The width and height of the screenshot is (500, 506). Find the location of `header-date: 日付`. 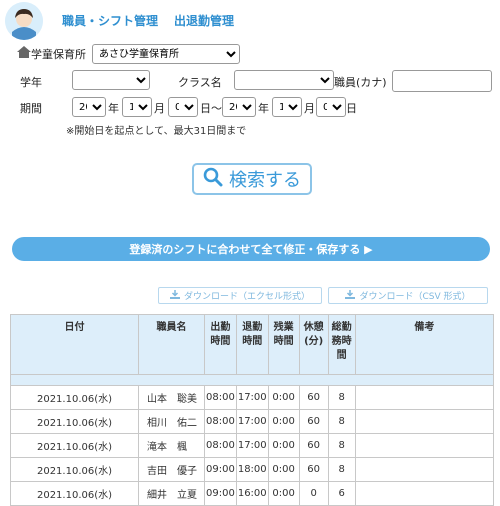

header-date: 日付 is located at coordinates (74, 344).